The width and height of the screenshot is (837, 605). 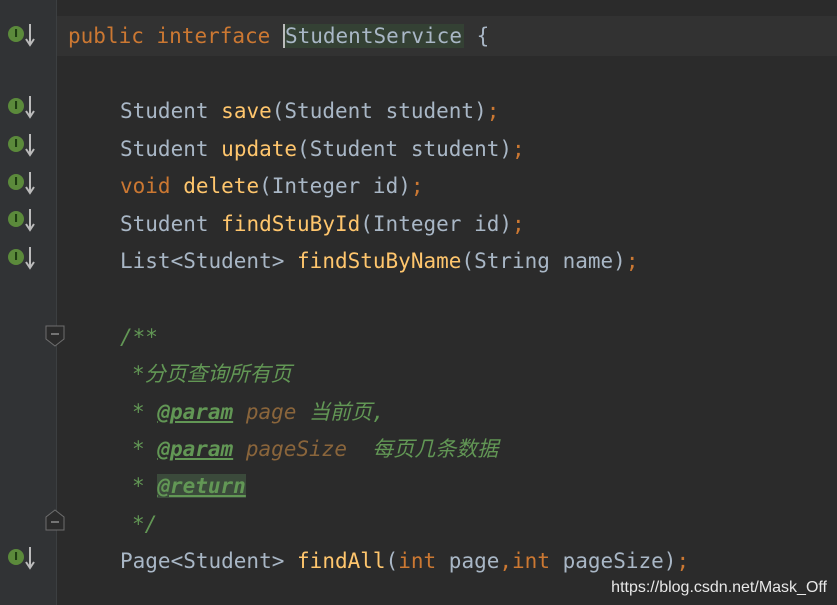 What do you see at coordinates (139, 337) in the screenshot?
I see `doc-comment-start: /**` at bounding box center [139, 337].